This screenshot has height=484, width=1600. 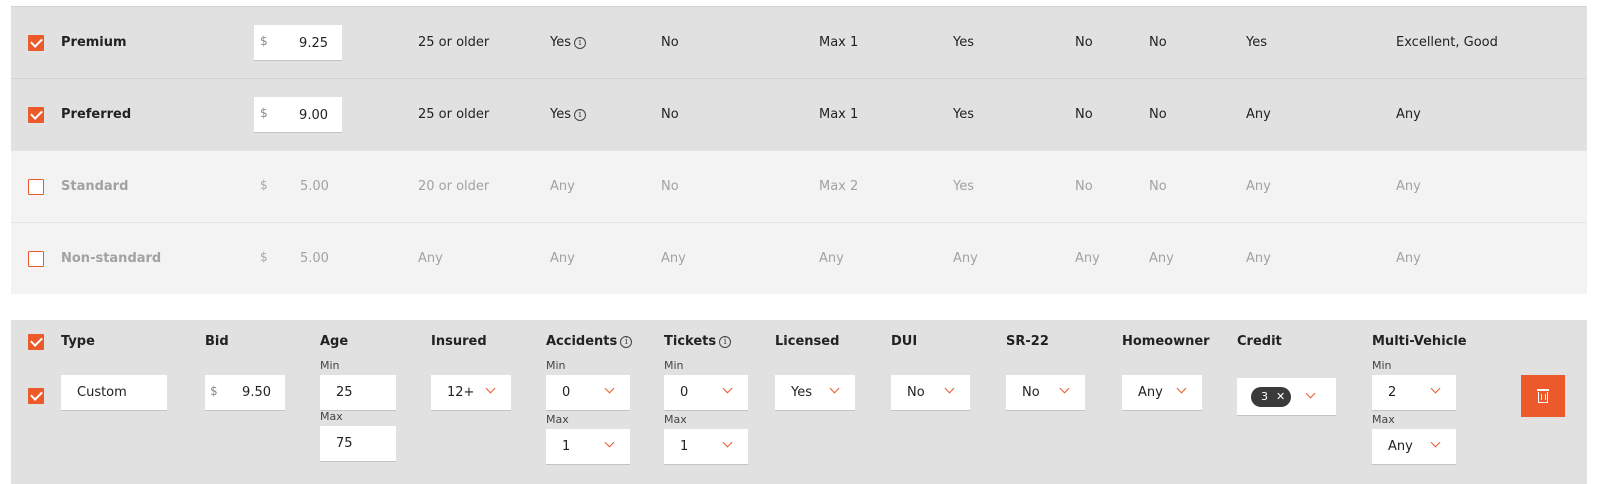 What do you see at coordinates (566, 446) in the screenshot?
I see `accidents-max-value: 1` at bounding box center [566, 446].